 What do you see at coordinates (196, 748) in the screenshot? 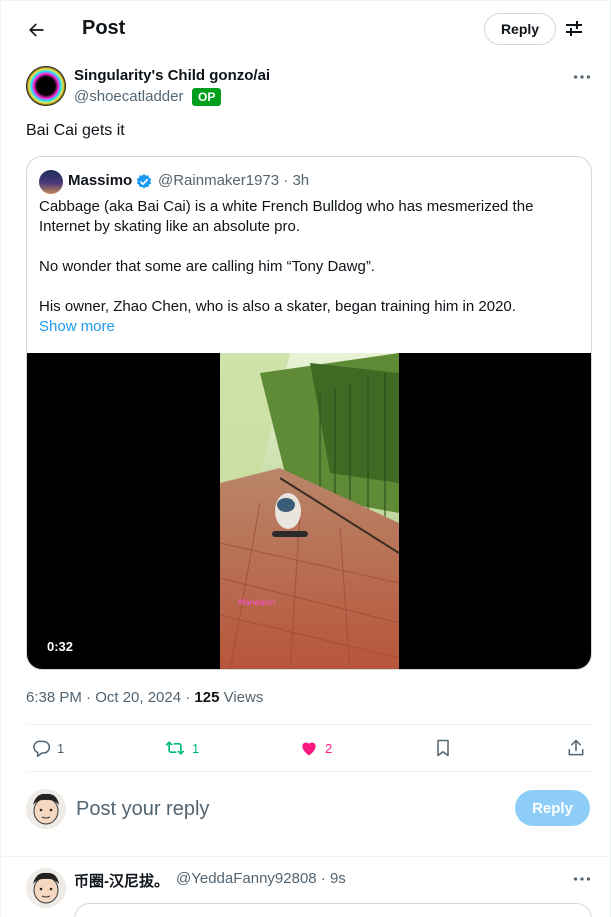
I see `repost-count: 1` at bounding box center [196, 748].